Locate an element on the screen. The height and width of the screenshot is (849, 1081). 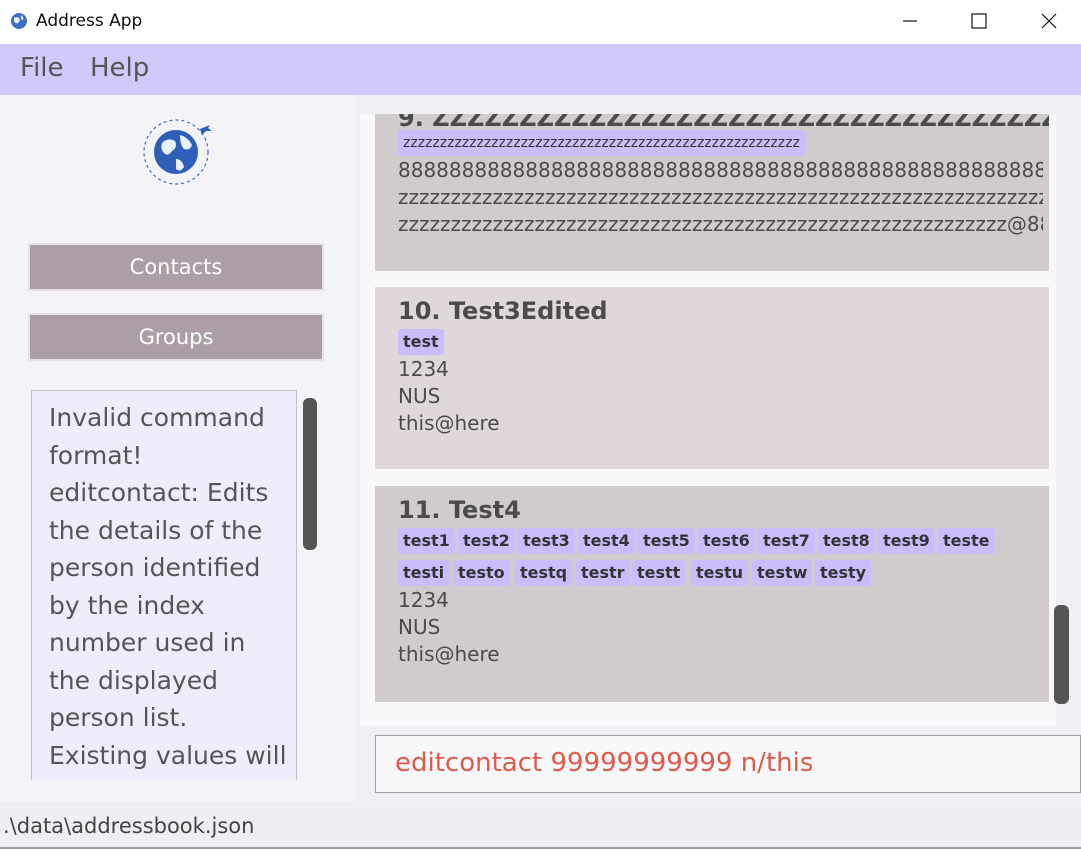
globe-app-icon is located at coordinates (19, 21).